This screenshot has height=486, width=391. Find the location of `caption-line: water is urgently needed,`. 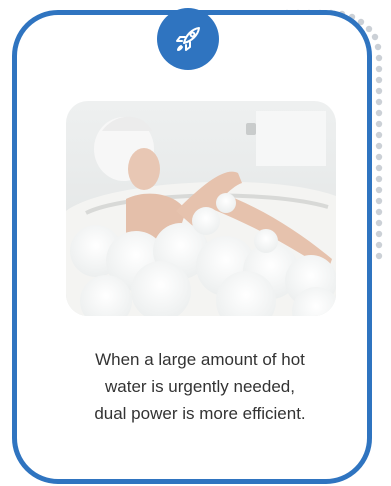

caption-line: water is urgently needed, is located at coordinates (200, 386).